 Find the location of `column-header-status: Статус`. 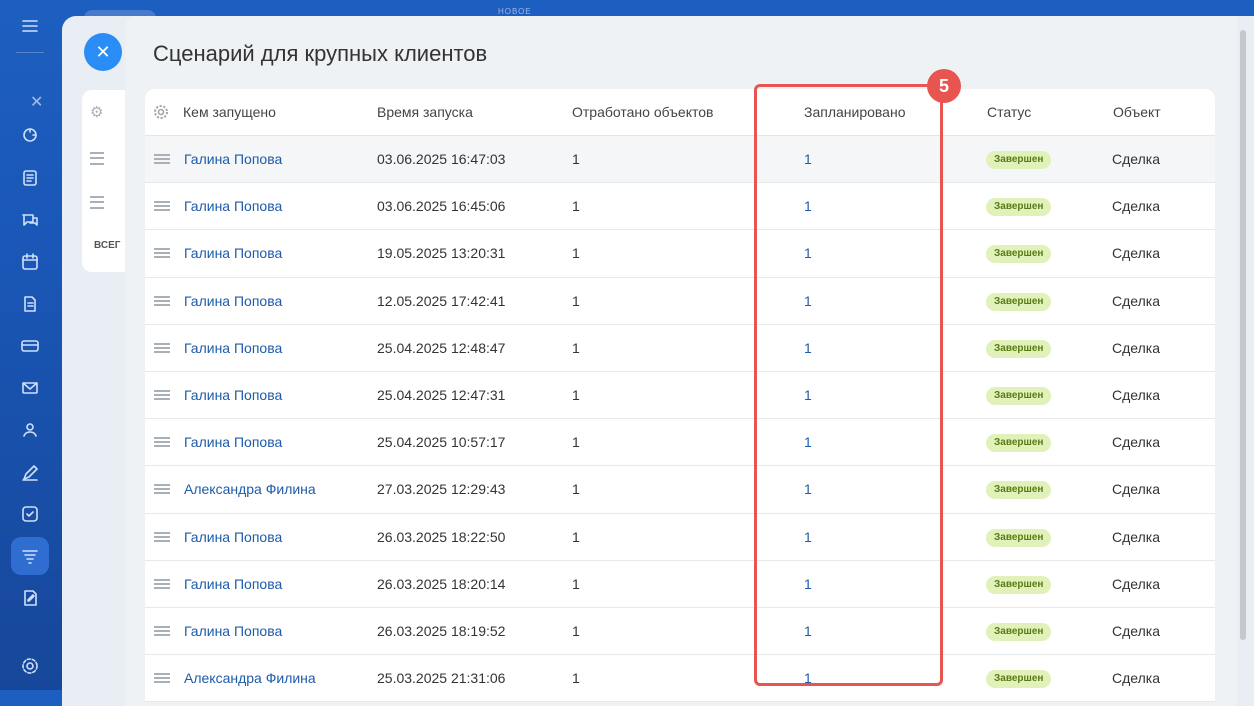

column-header-status: Статус is located at coordinates (1009, 112).